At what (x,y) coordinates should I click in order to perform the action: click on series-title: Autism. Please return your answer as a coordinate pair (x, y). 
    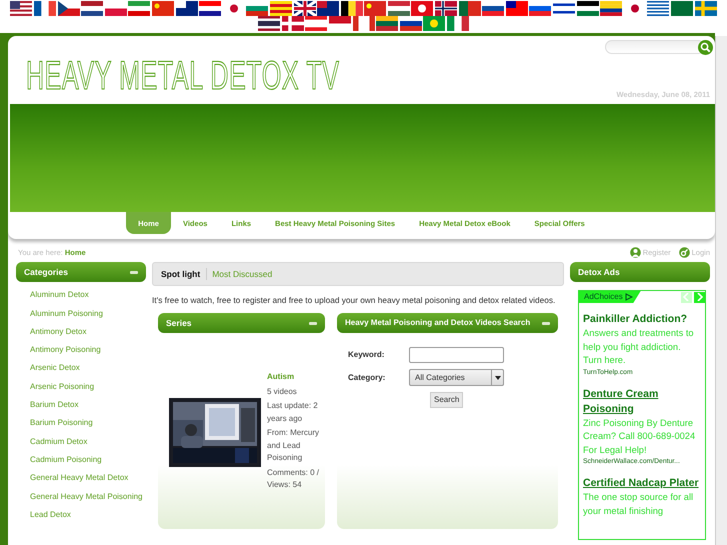
    Looking at the image, I should click on (293, 377).